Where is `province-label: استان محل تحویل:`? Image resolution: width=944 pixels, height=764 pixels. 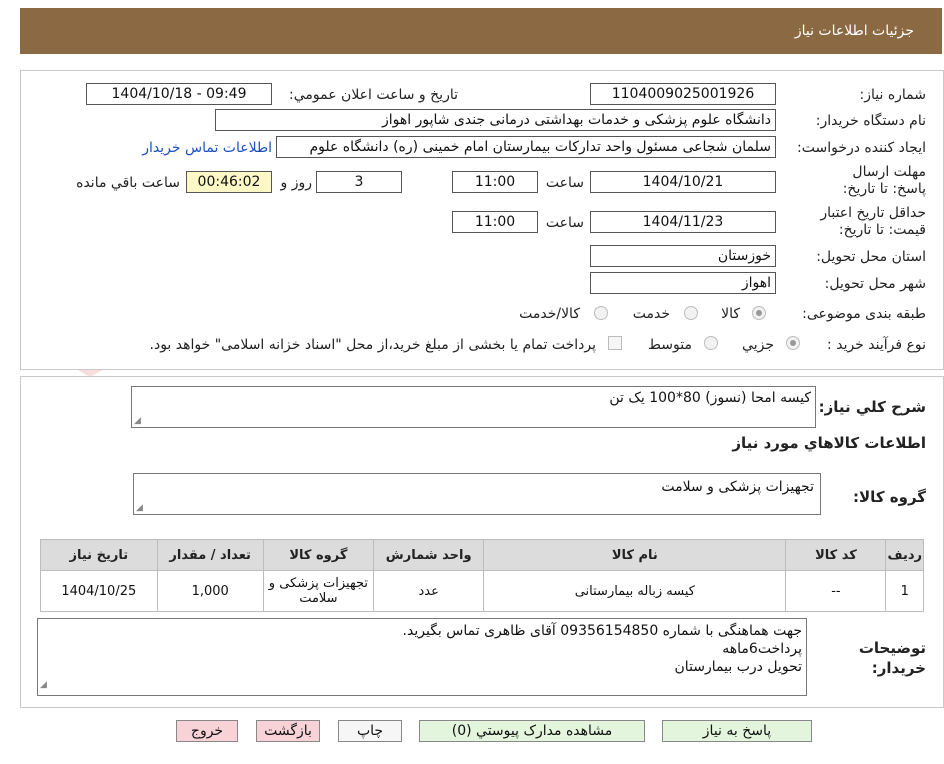
province-label: استان محل تحویل: is located at coordinates (871, 257).